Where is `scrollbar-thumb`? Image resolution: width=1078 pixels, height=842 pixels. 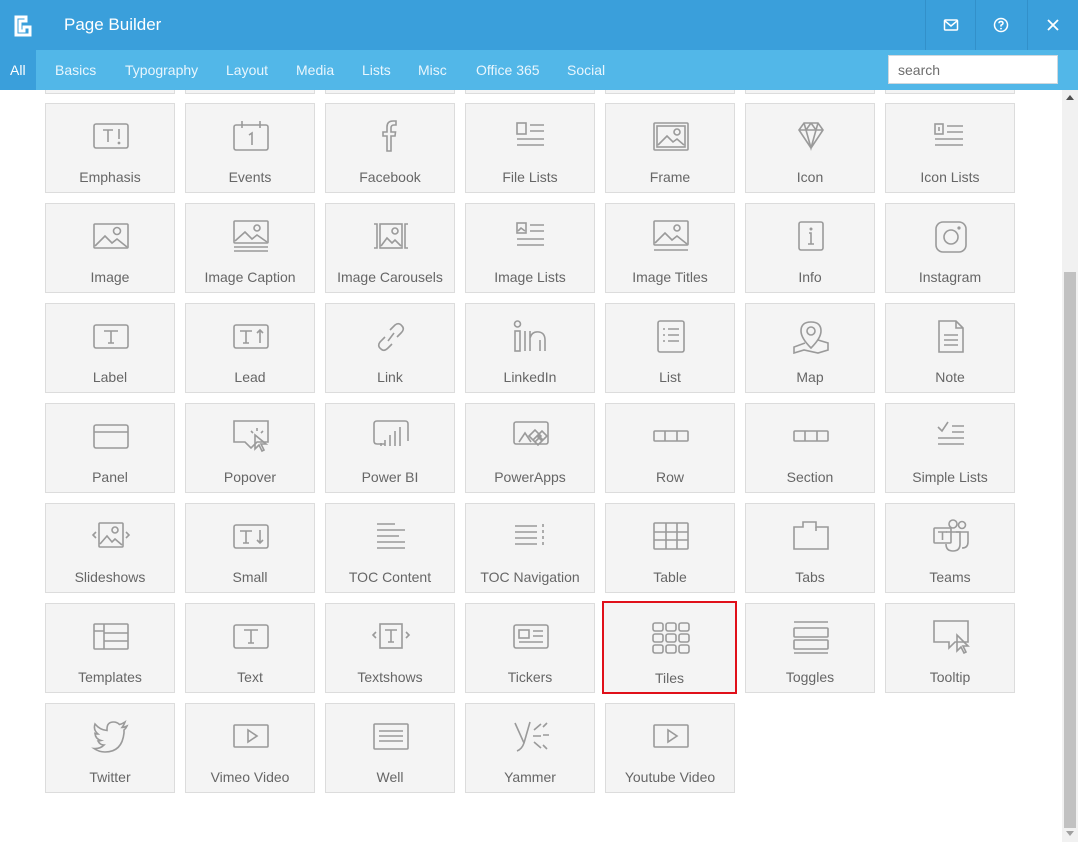 scrollbar-thumb is located at coordinates (1070, 550).